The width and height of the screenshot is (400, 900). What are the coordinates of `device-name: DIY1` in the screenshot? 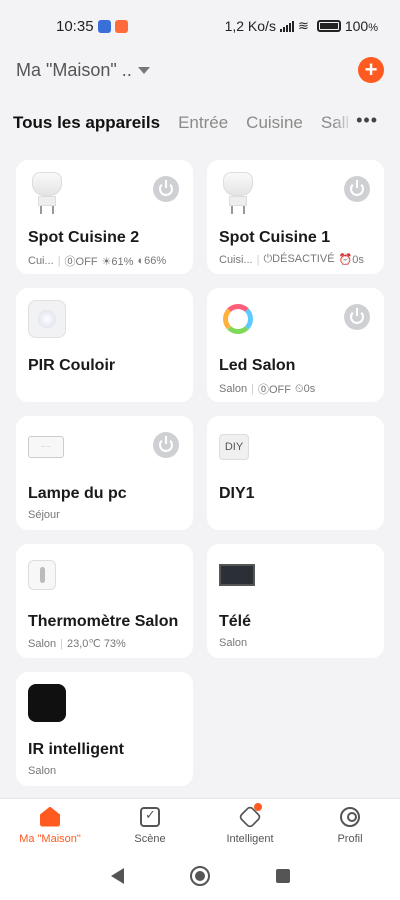 It's located at (237, 493).